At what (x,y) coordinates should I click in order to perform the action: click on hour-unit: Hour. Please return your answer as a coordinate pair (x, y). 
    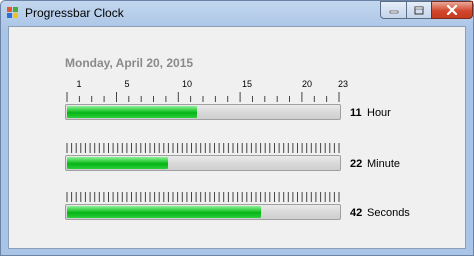
    Looking at the image, I should click on (379, 113).